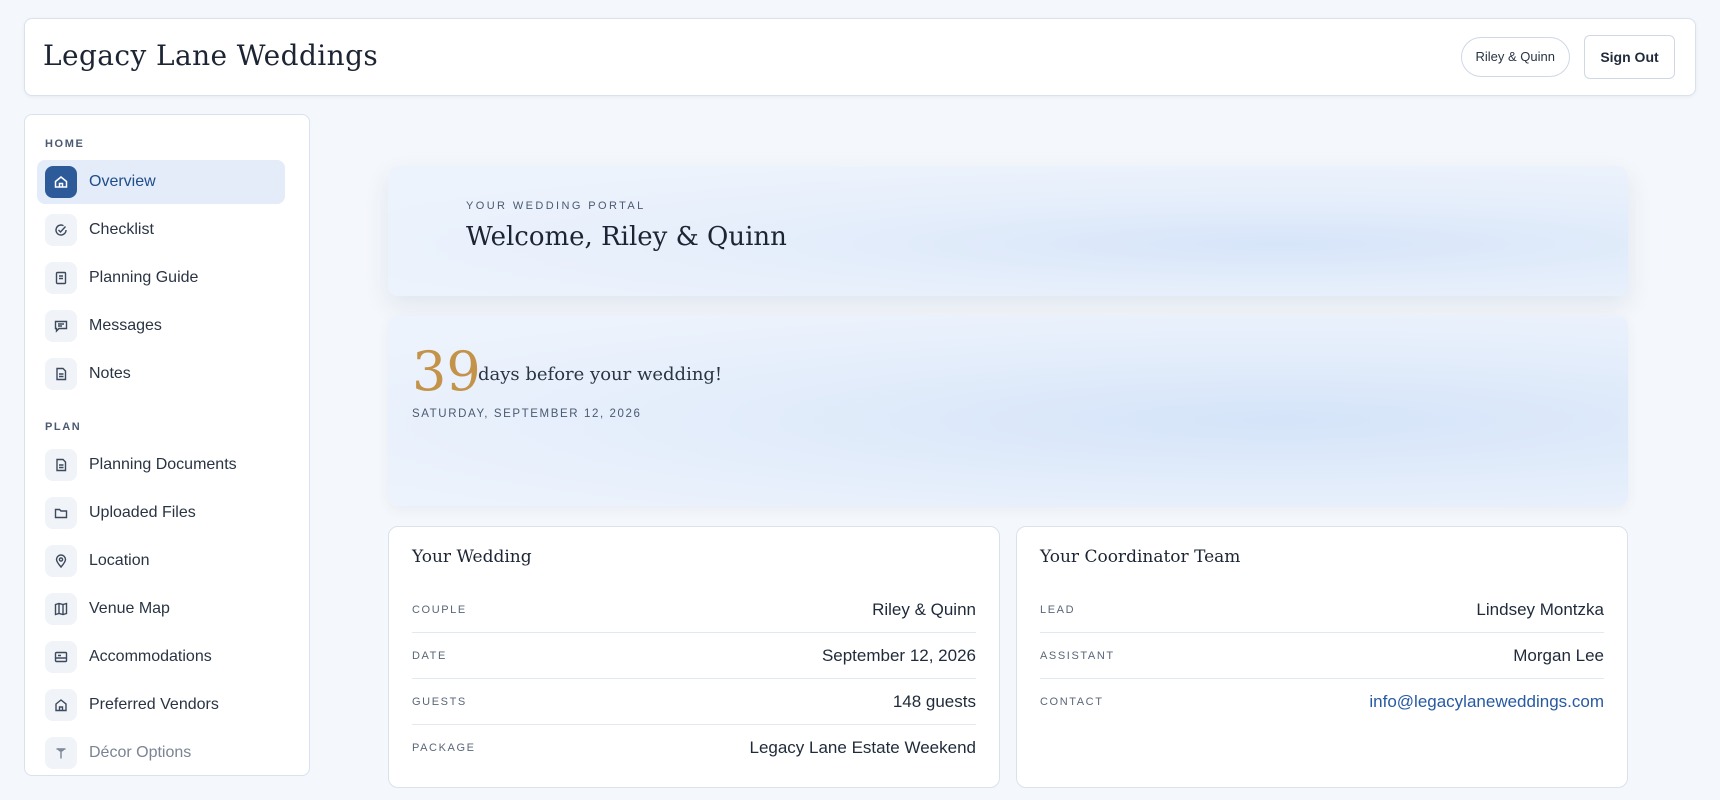 The width and height of the screenshot is (1720, 800). What do you see at coordinates (1058, 609) in the screenshot?
I see `row-label: LEAD` at bounding box center [1058, 609].